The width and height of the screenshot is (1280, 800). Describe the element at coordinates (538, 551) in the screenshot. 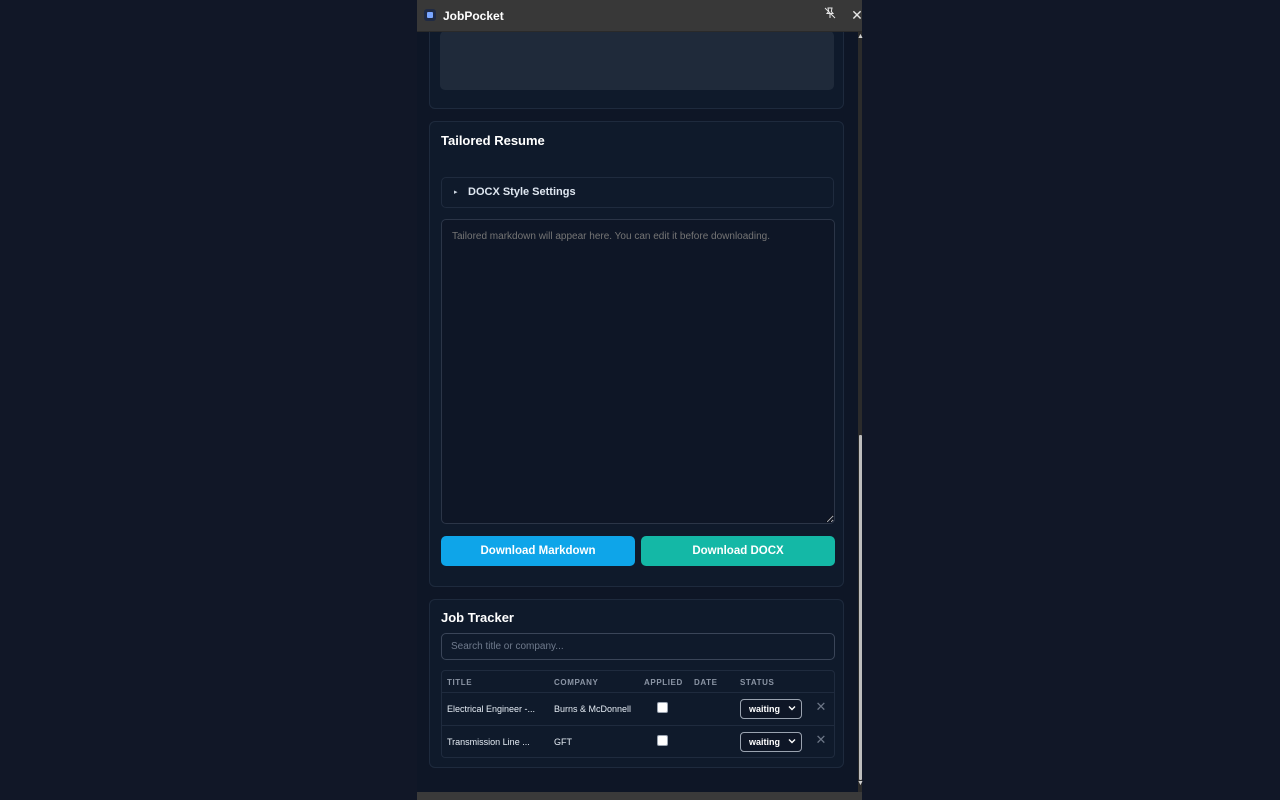

I see `download-markdown-button: Download Markdown` at that location.